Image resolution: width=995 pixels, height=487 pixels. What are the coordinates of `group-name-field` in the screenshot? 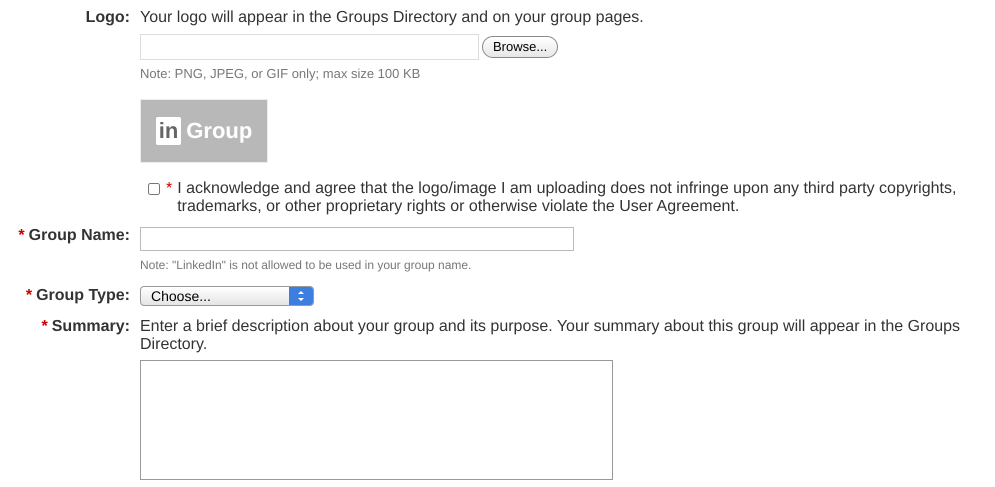 It's located at (357, 239).